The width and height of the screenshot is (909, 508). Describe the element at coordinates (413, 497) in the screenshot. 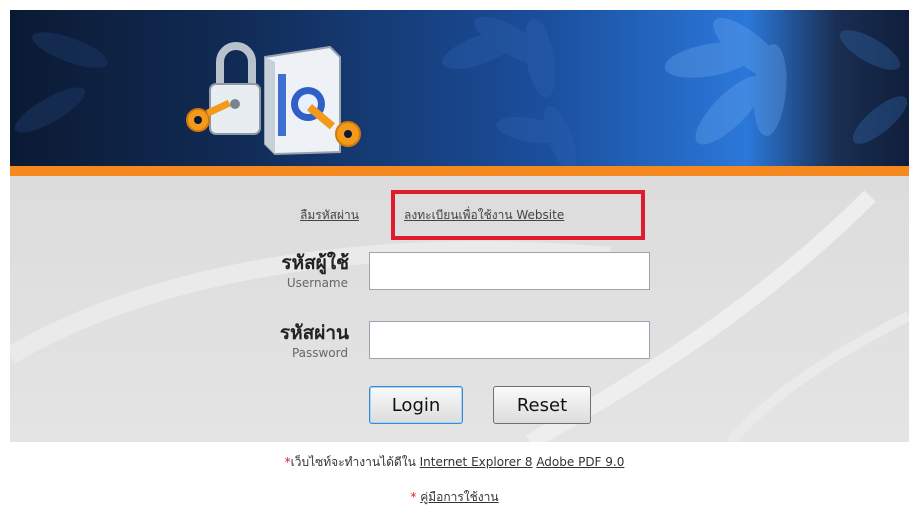

I see `manual-asterisk: *` at that location.